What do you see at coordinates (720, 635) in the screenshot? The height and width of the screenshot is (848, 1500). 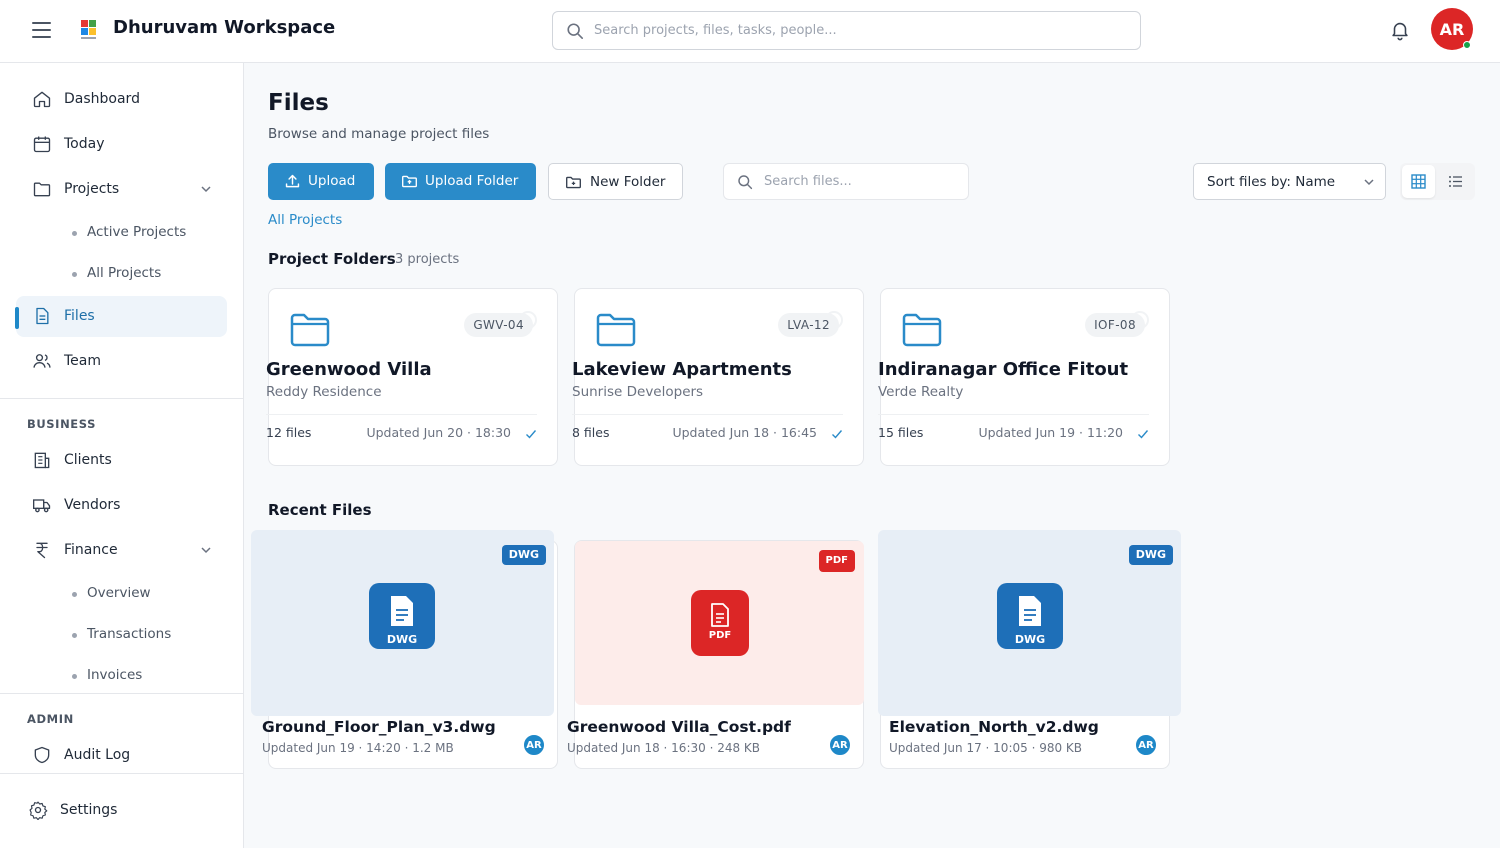 I see `file-tile-label: PDF` at bounding box center [720, 635].